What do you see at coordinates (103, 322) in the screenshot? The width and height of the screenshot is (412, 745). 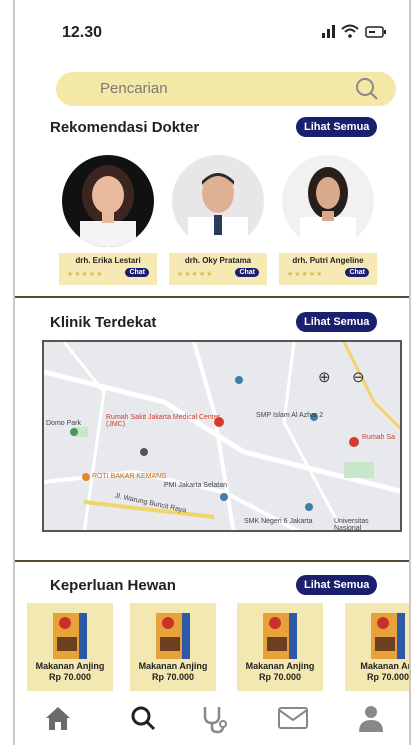 I see `clinic-section-title: Klinik Terdekat` at bounding box center [103, 322].